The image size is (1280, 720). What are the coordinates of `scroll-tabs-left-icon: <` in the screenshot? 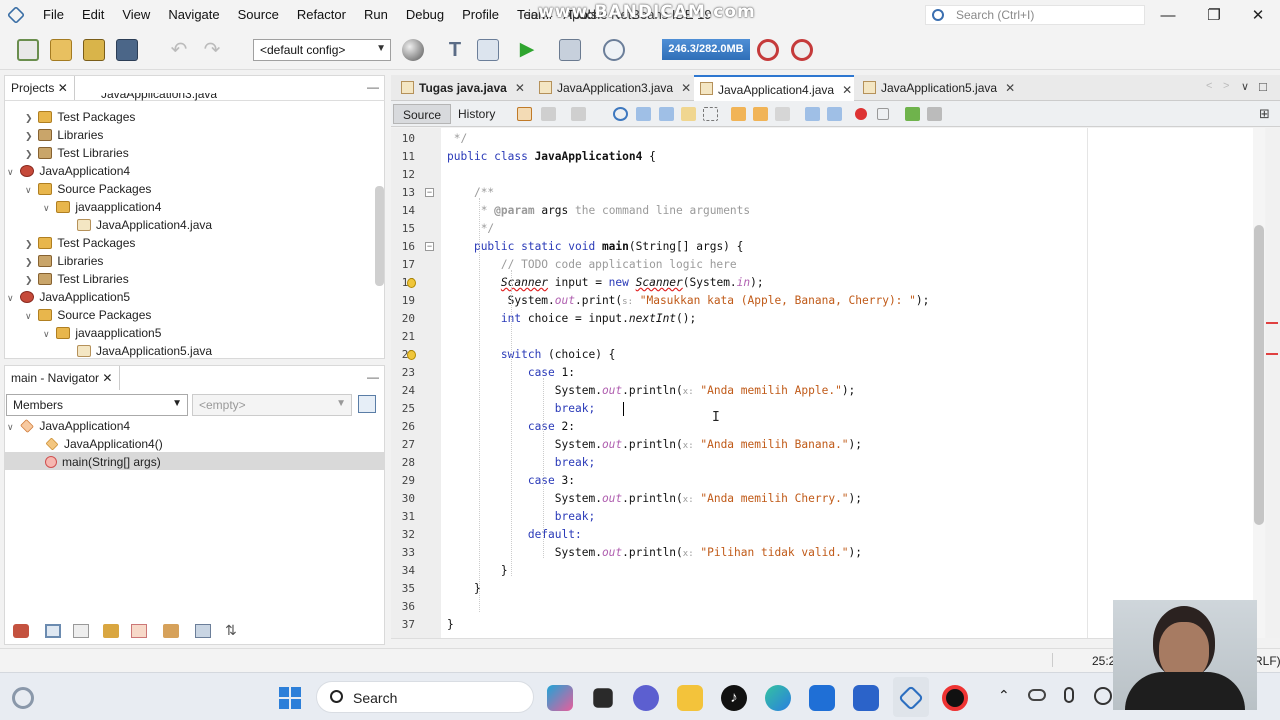 It's located at (1209, 86).